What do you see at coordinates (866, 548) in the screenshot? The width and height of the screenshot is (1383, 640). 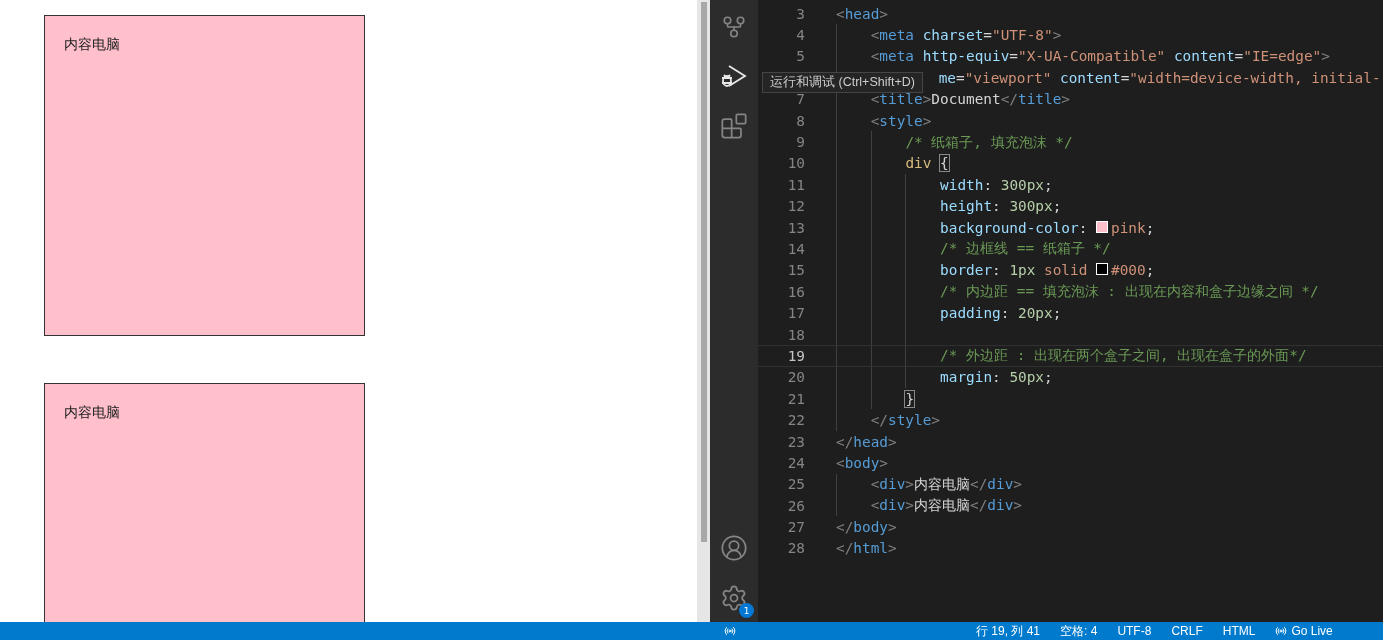 I see `code-line: </html>` at bounding box center [866, 548].